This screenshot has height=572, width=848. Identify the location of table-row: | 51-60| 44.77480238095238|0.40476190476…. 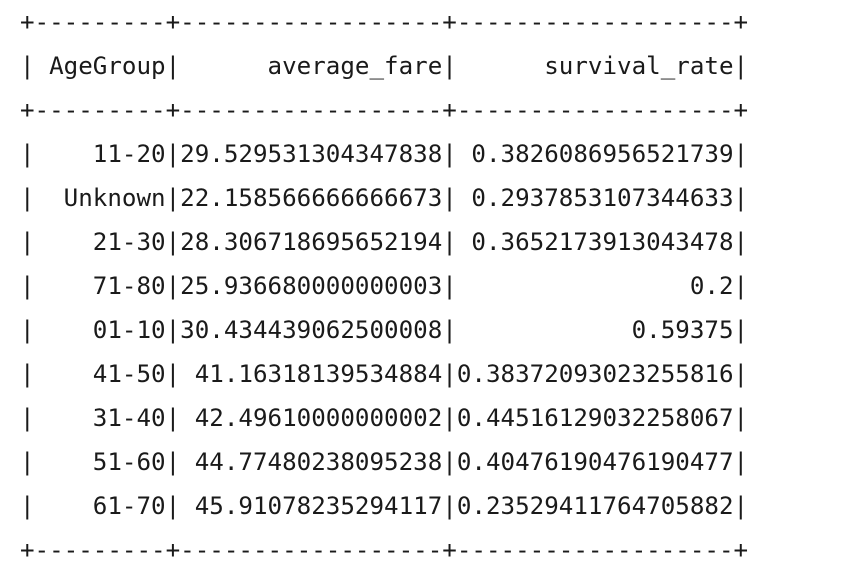
(384, 462).